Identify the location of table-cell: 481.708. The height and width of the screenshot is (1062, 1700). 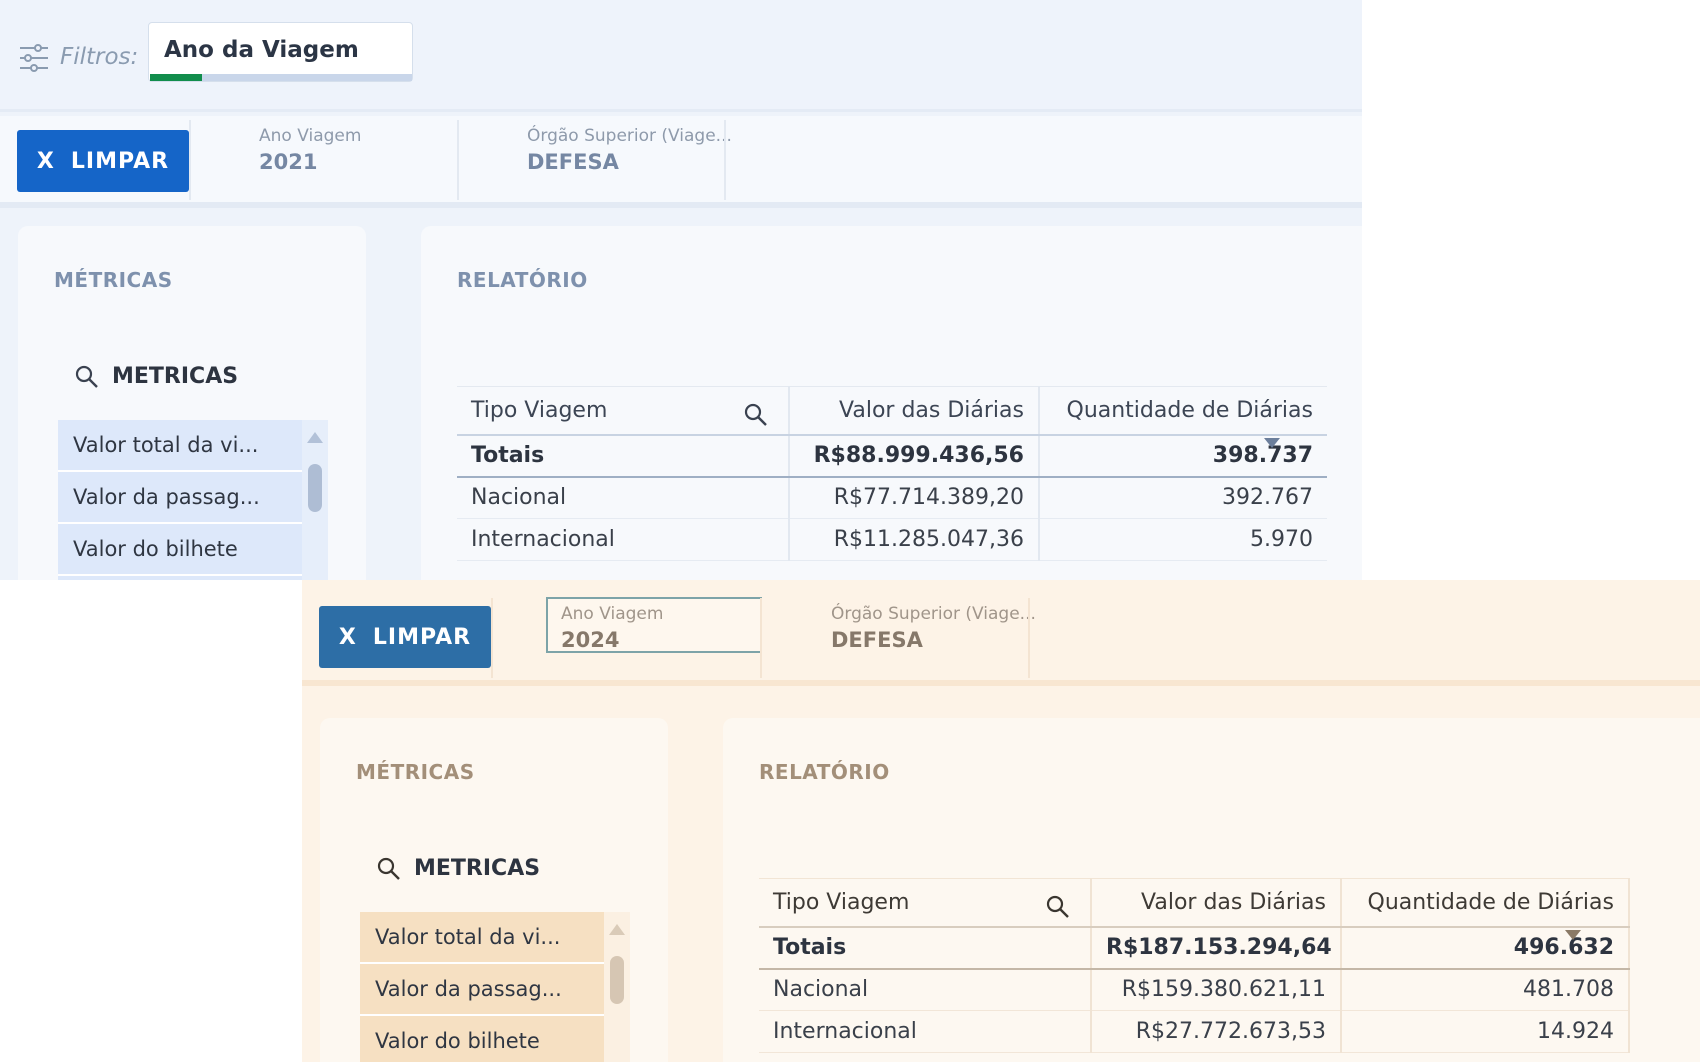
(1485, 989).